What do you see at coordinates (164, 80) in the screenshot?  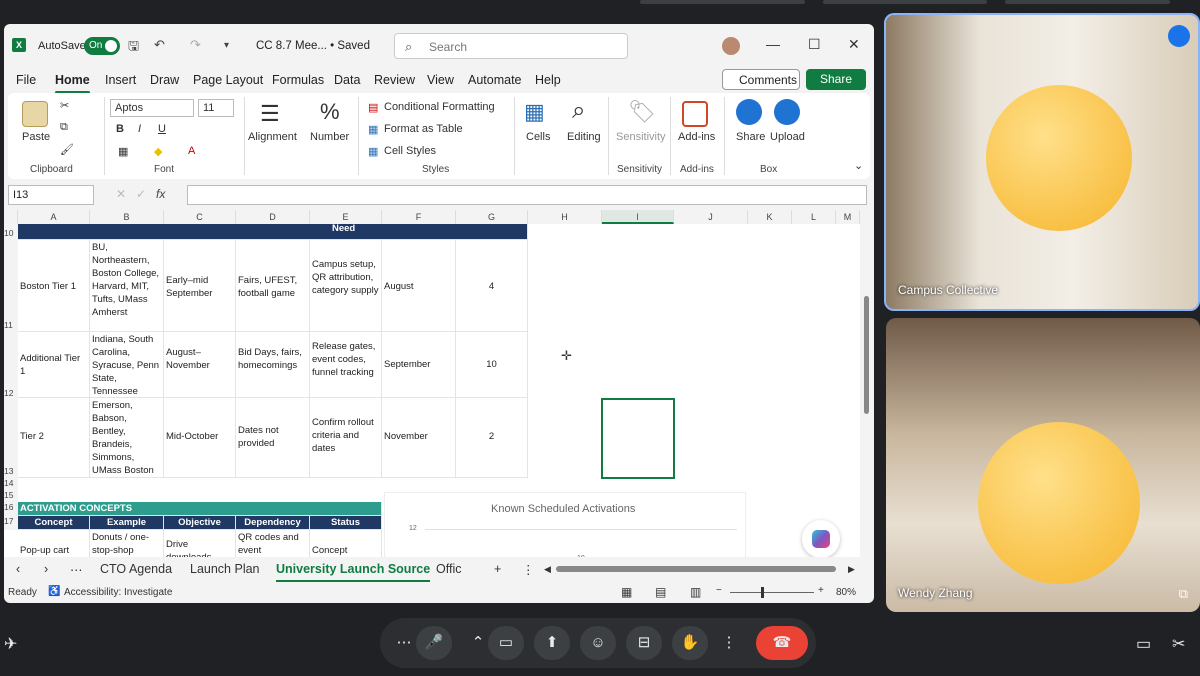 I see `menu-draw: Draw` at bounding box center [164, 80].